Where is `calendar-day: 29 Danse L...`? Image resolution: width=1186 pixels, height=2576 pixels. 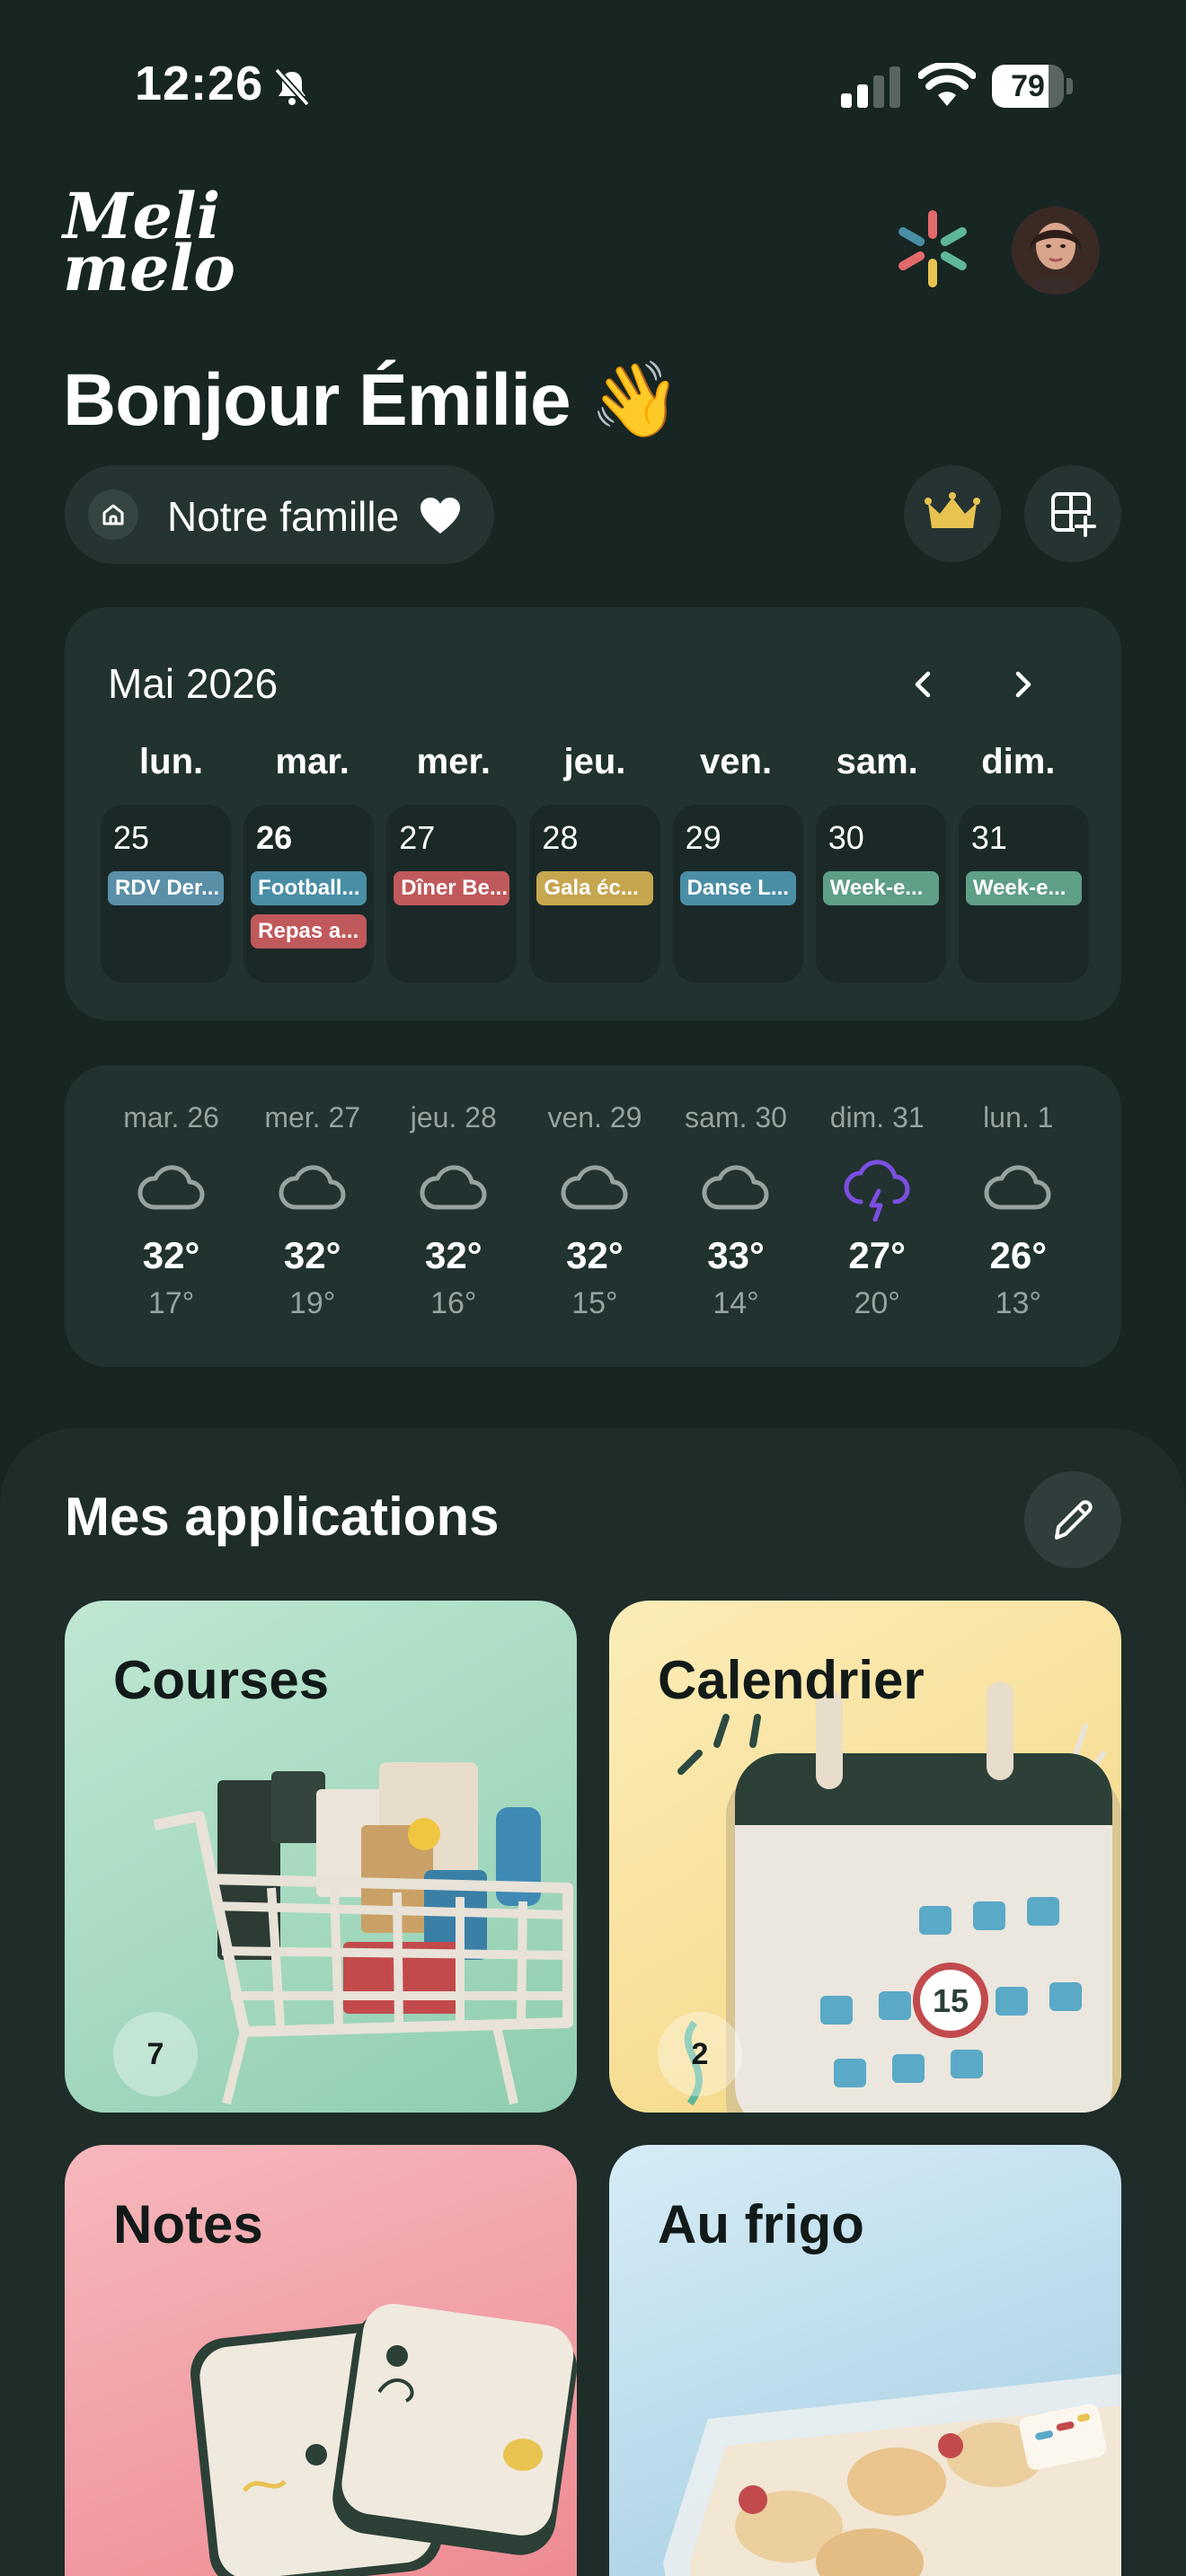 calendar-day: 29 Danse L... is located at coordinates (737, 894).